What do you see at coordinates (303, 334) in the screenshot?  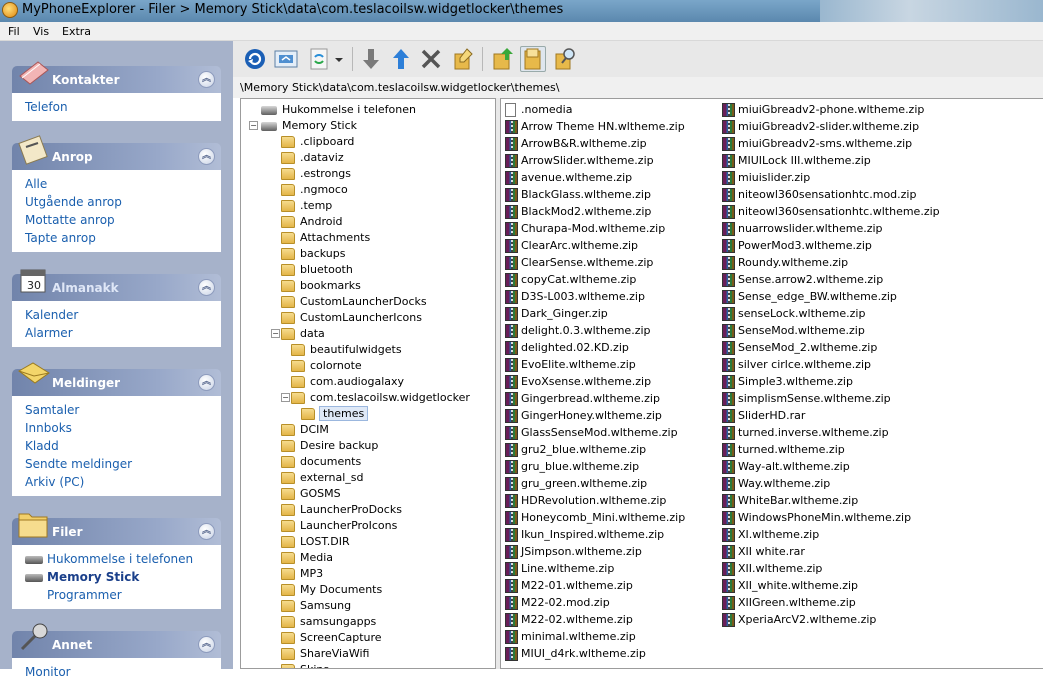 I see `tree-node: data` at bounding box center [303, 334].